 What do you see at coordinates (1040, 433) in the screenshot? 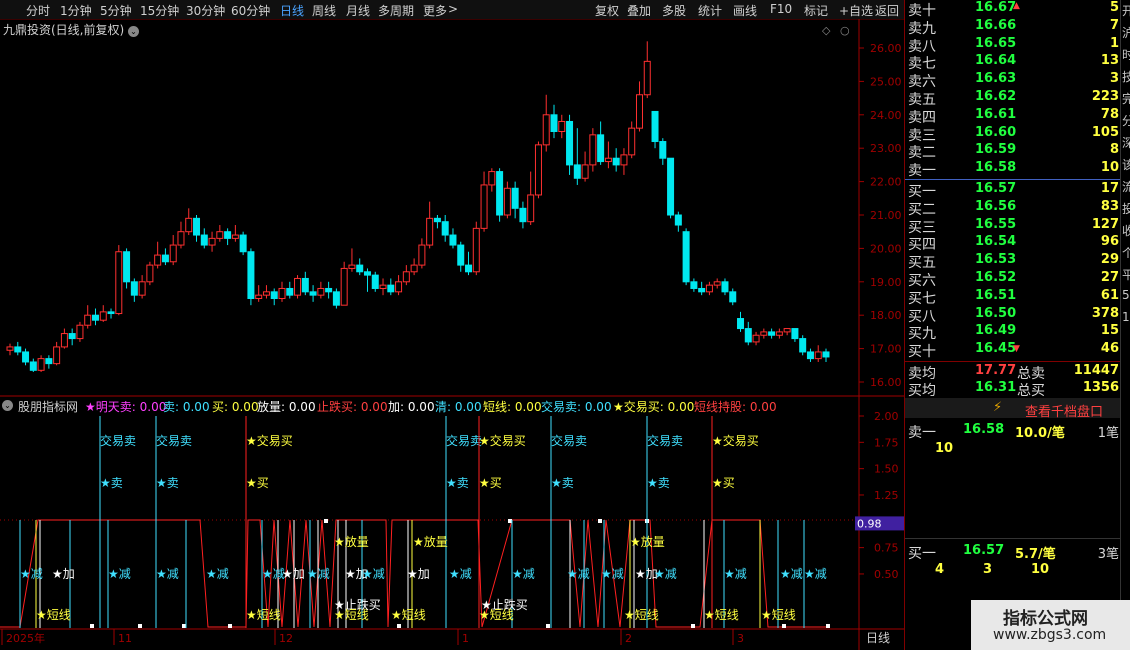
I see `sell1-detail-avg: 10.0/笔` at bounding box center [1040, 433].